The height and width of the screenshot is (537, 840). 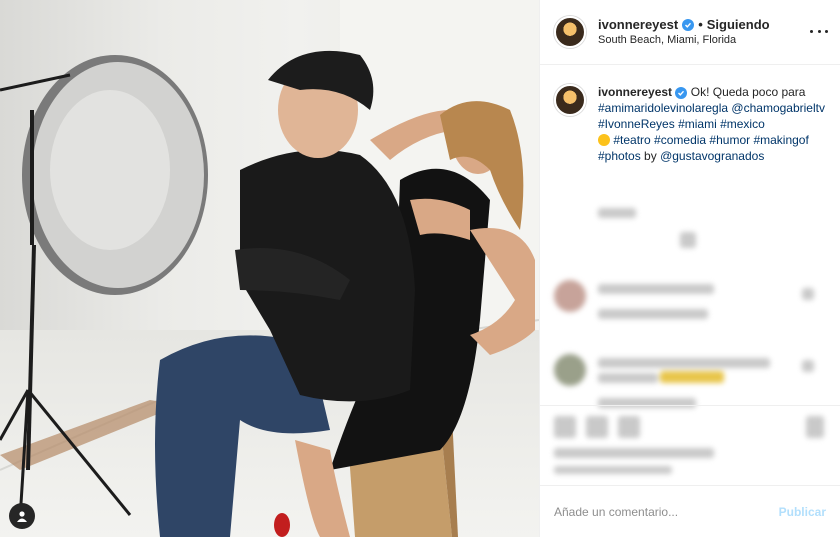 What do you see at coordinates (738, 24) in the screenshot?
I see `follow-button: Siguiendo` at bounding box center [738, 24].